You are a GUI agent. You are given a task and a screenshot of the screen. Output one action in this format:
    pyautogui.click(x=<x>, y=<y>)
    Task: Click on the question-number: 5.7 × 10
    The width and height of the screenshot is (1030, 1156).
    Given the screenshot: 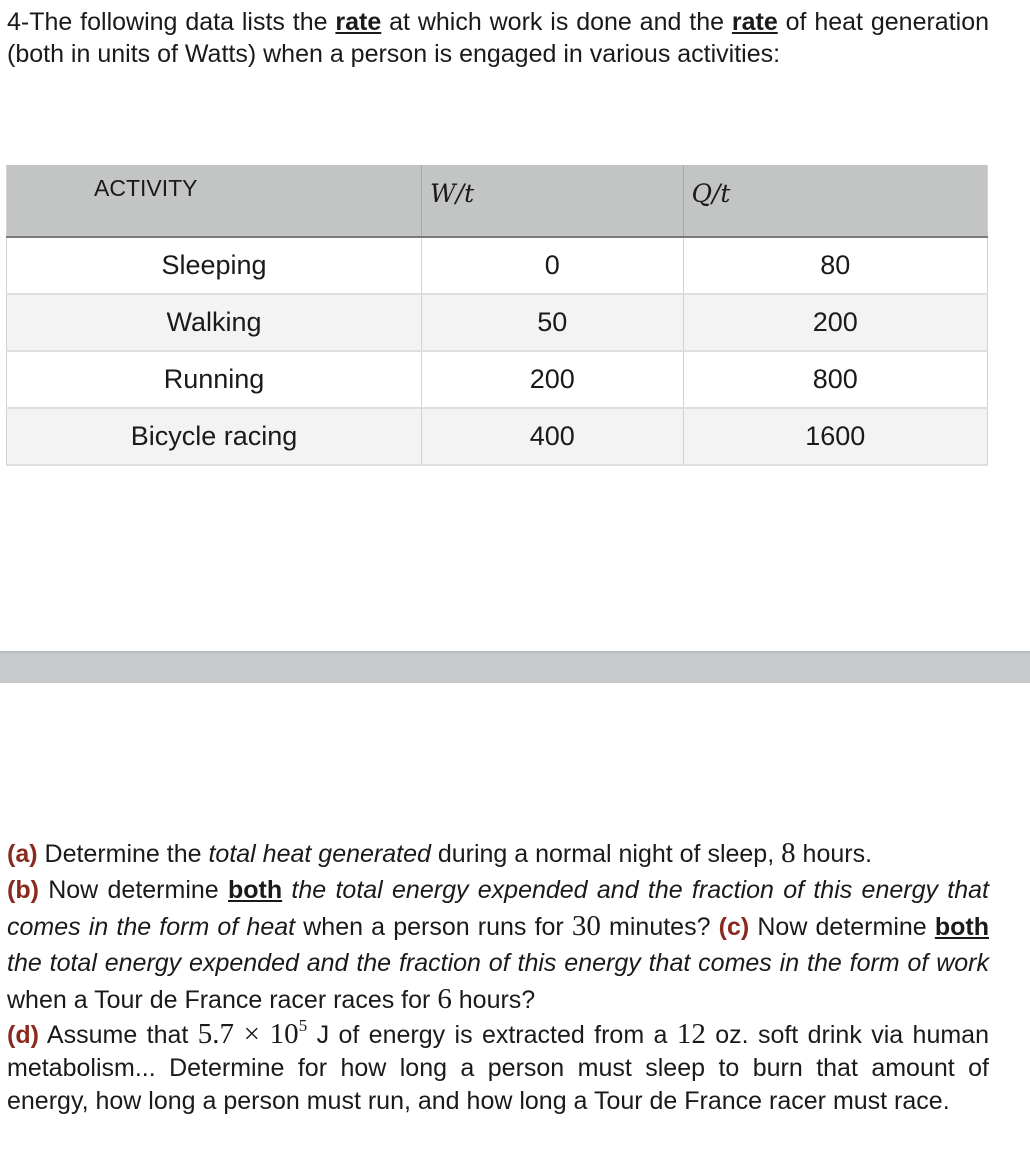 What is the action you would take?
    pyautogui.click(x=248, y=1034)
    